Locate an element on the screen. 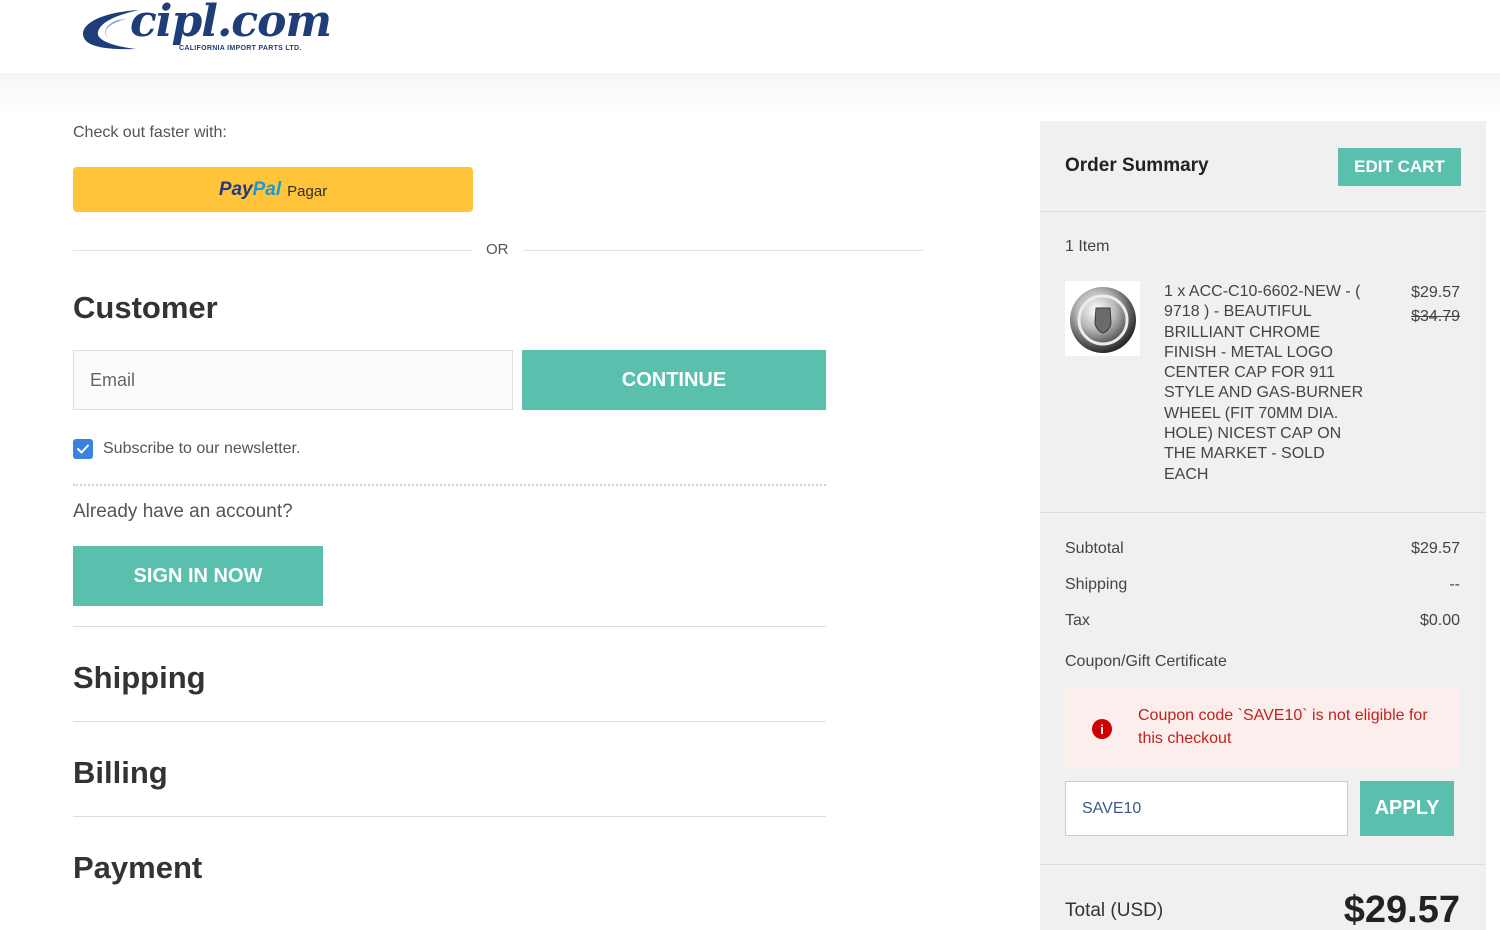  item-count: 1 Item is located at coordinates (1087, 246).